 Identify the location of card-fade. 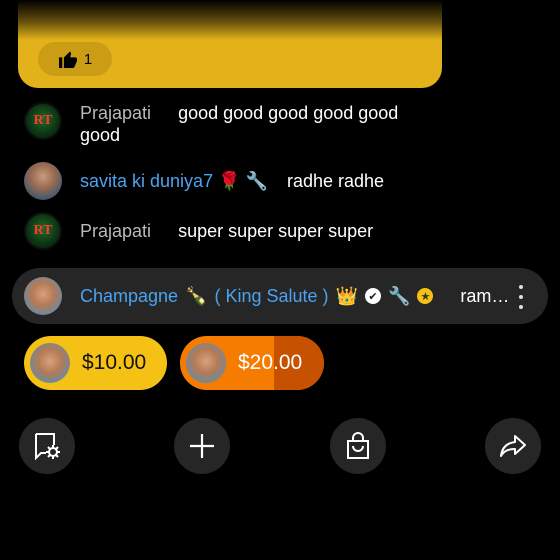
(230, 20).